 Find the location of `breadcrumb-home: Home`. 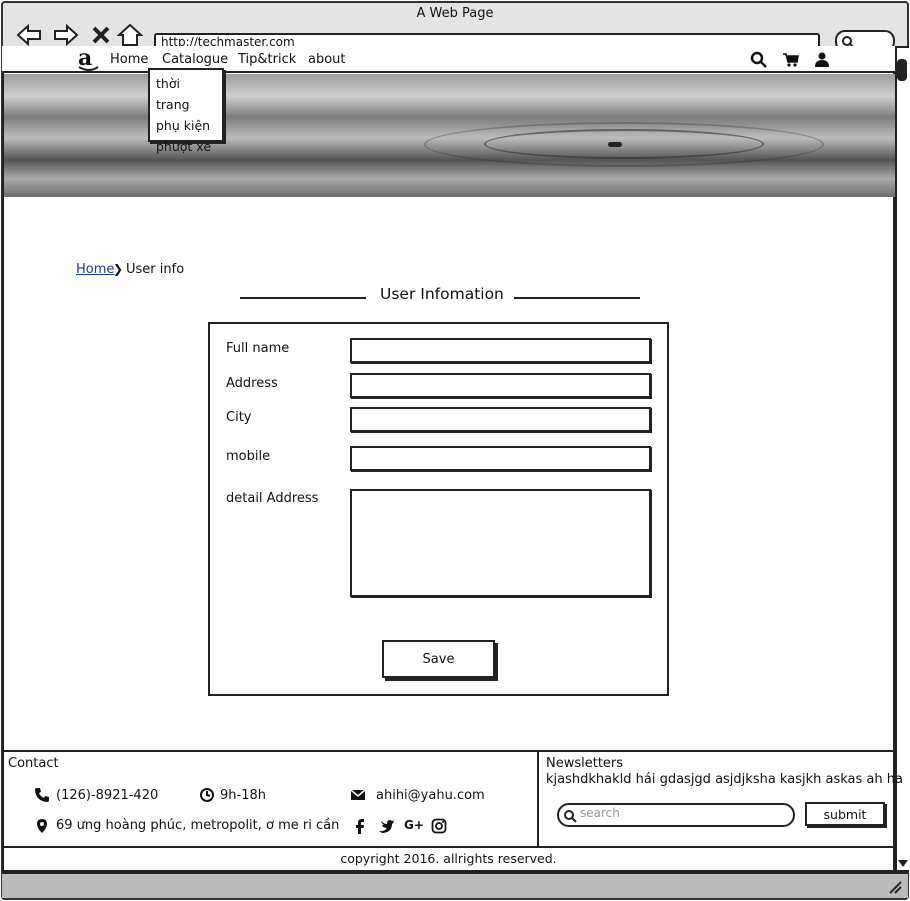

breadcrumb-home: Home is located at coordinates (95, 269).